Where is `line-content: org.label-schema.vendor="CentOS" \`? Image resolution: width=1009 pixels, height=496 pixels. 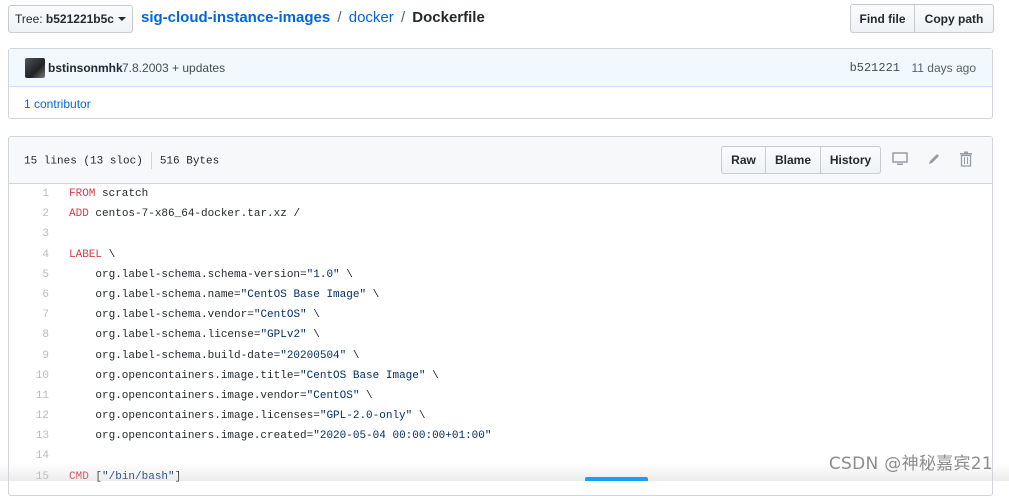
line-content: org.label-schema.vendor="CentOS" \ is located at coordinates (194, 315).